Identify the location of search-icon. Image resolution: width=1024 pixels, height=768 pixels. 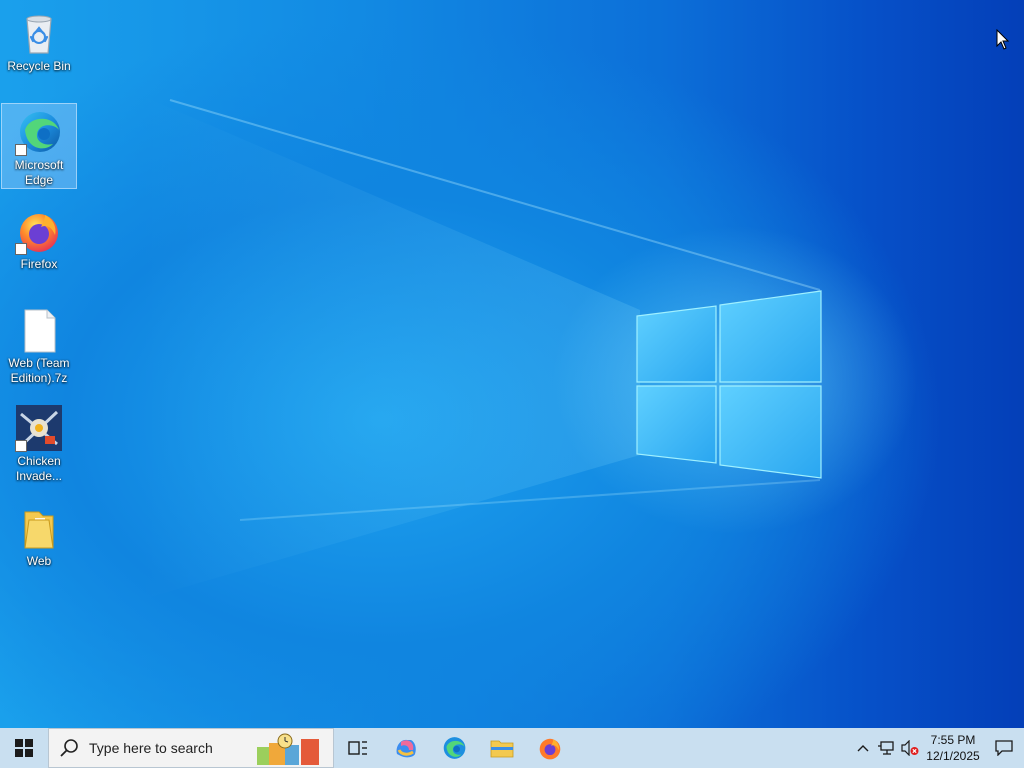
(69, 748).